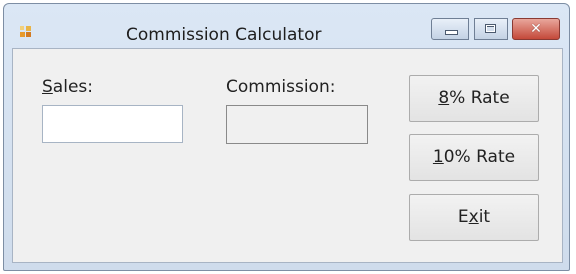  I want to click on minimize-button, so click(450, 29).